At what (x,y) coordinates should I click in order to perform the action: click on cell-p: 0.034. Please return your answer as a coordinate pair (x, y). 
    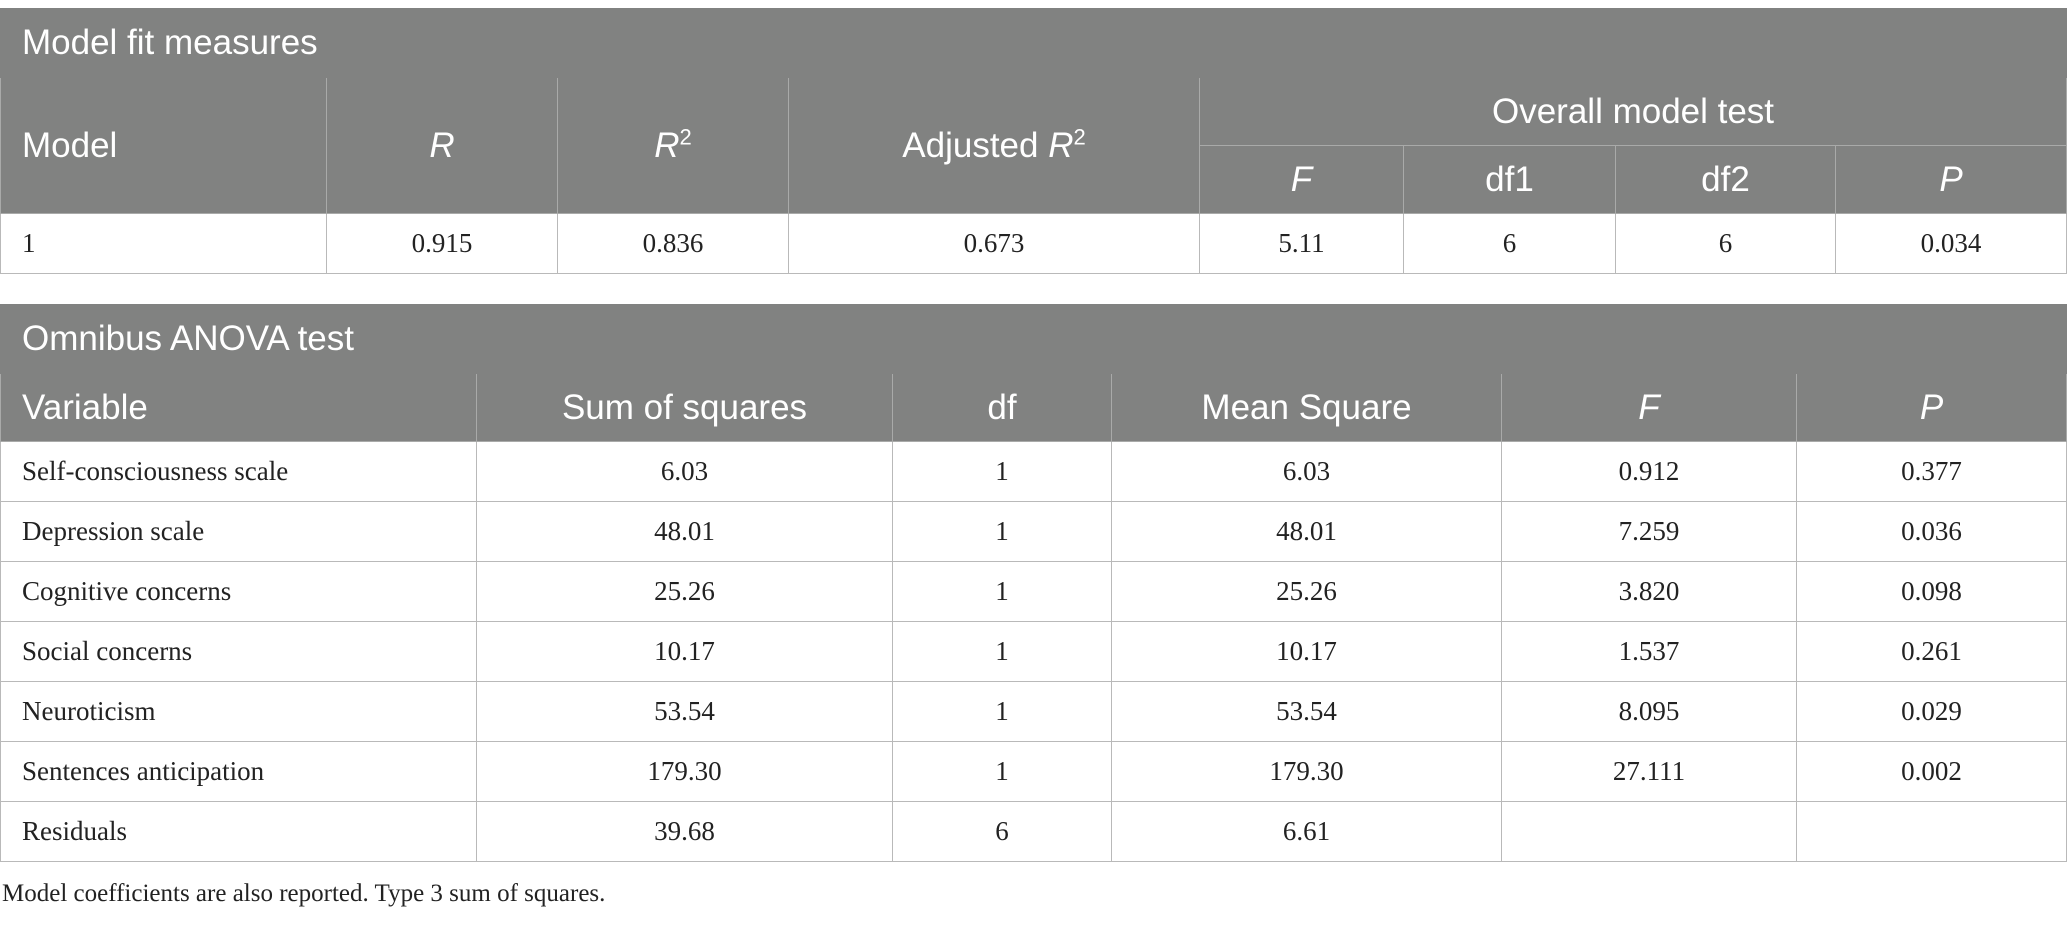
    Looking at the image, I should click on (1950, 243).